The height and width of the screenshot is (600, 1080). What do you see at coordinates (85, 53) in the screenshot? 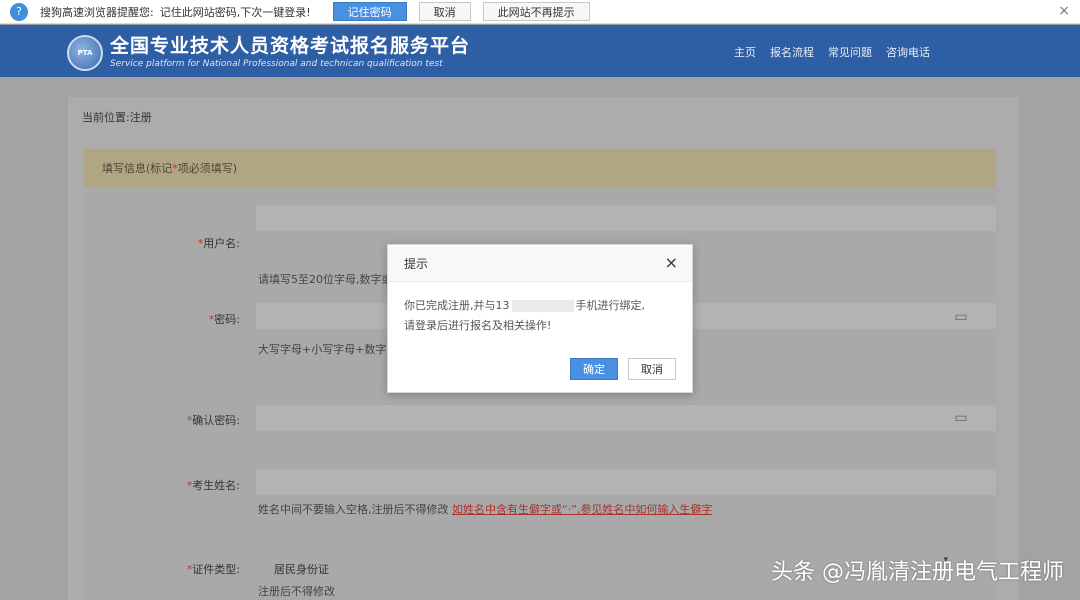
I see `site-logo: PTA` at bounding box center [85, 53].